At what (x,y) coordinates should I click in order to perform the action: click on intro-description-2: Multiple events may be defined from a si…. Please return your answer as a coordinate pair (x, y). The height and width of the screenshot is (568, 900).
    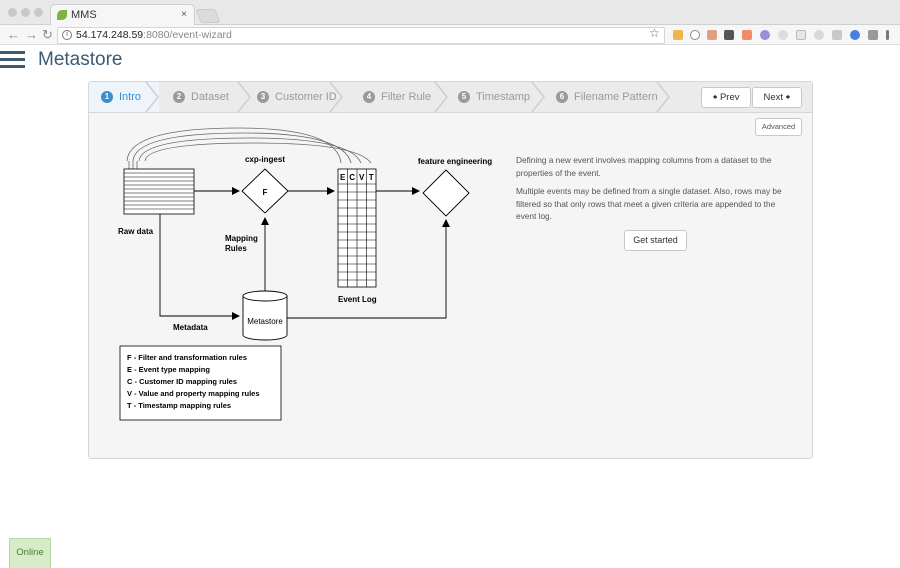
    Looking at the image, I should click on (649, 203).